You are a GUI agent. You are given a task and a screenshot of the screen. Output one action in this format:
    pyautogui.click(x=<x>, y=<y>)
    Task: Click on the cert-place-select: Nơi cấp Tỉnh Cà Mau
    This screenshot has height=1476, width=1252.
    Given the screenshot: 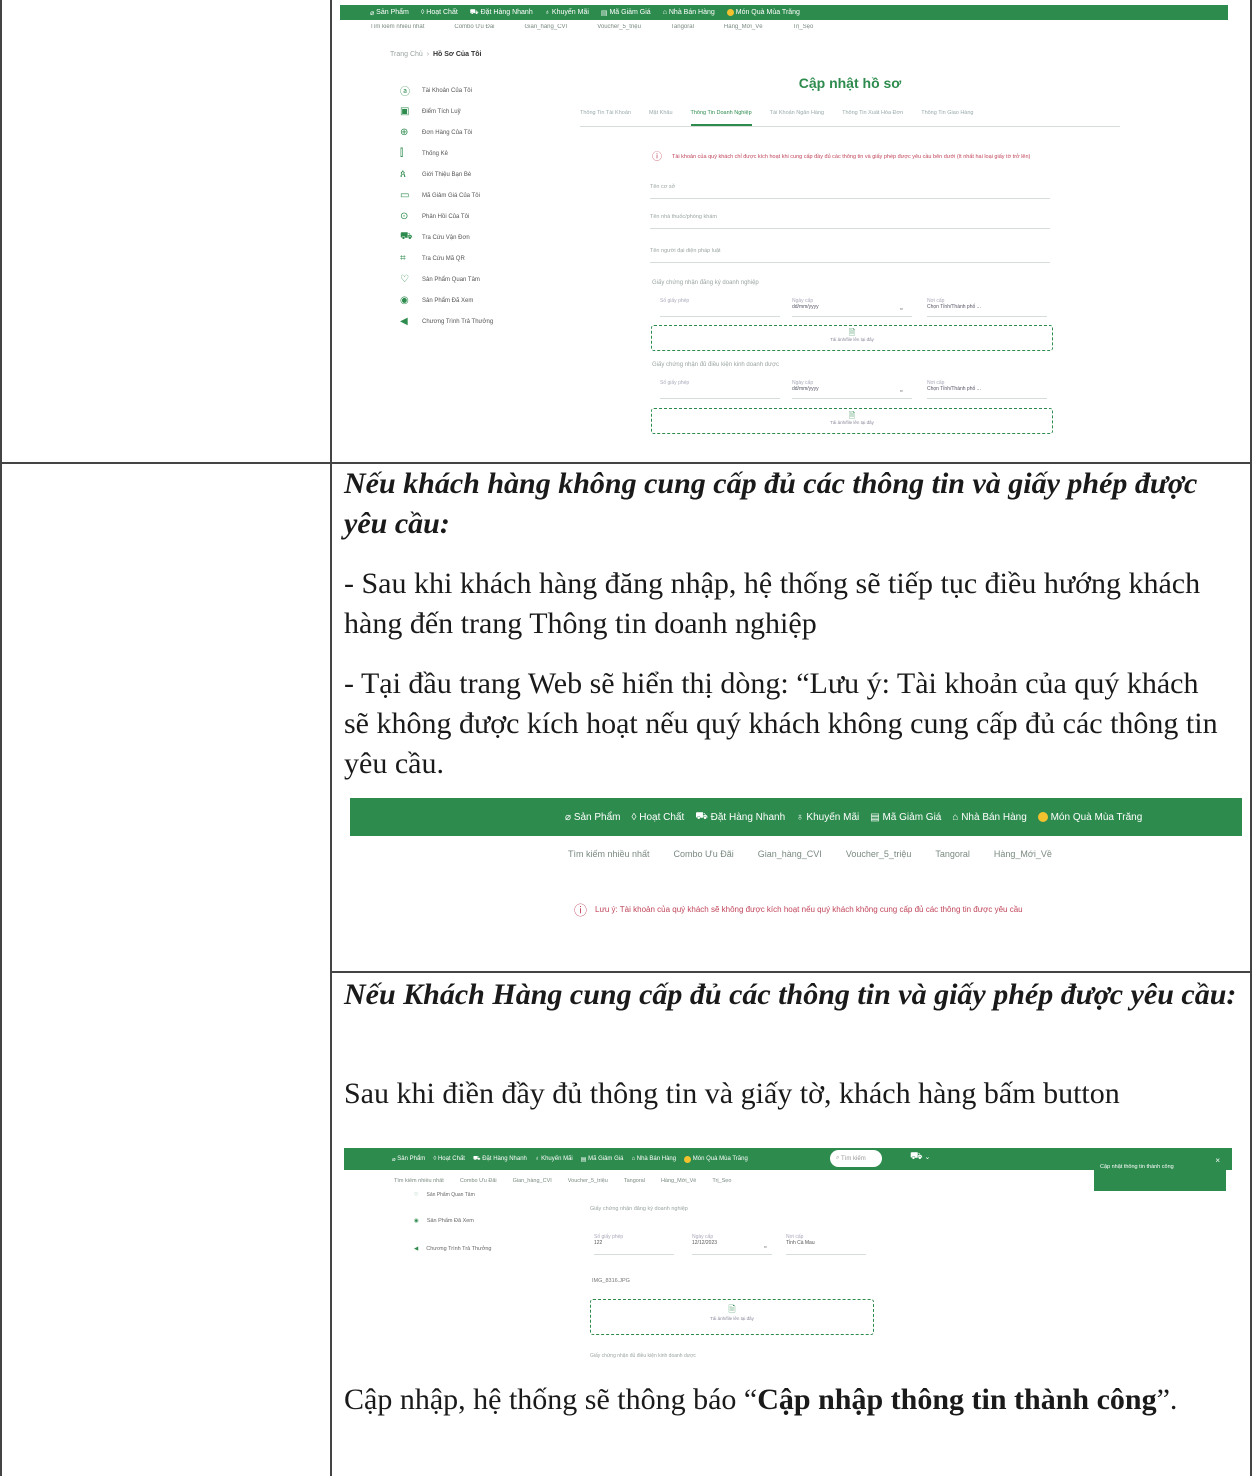 What is the action you would take?
    pyautogui.click(x=826, y=1244)
    